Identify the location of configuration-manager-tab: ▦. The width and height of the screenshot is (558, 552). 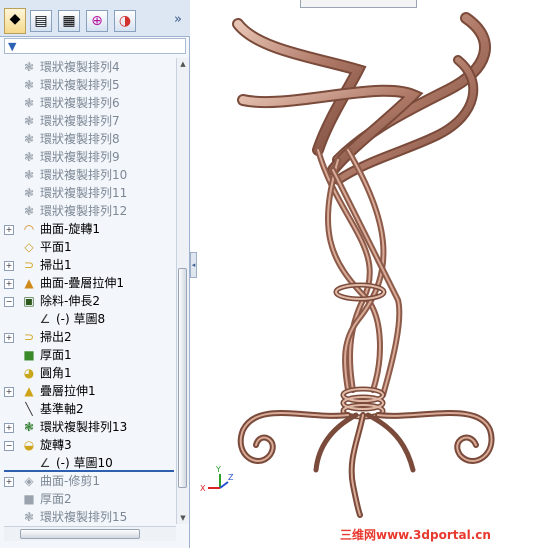
(69, 21).